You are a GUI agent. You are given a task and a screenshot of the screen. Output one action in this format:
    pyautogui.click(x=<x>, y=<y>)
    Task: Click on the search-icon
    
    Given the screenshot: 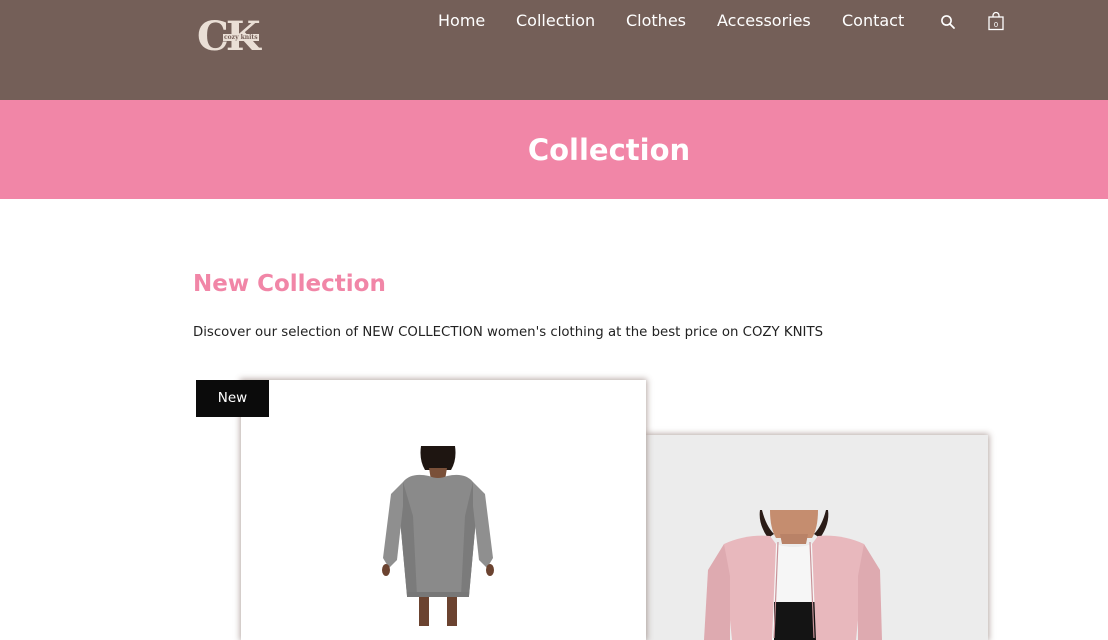 What is the action you would take?
    pyautogui.click(x=948, y=22)
    